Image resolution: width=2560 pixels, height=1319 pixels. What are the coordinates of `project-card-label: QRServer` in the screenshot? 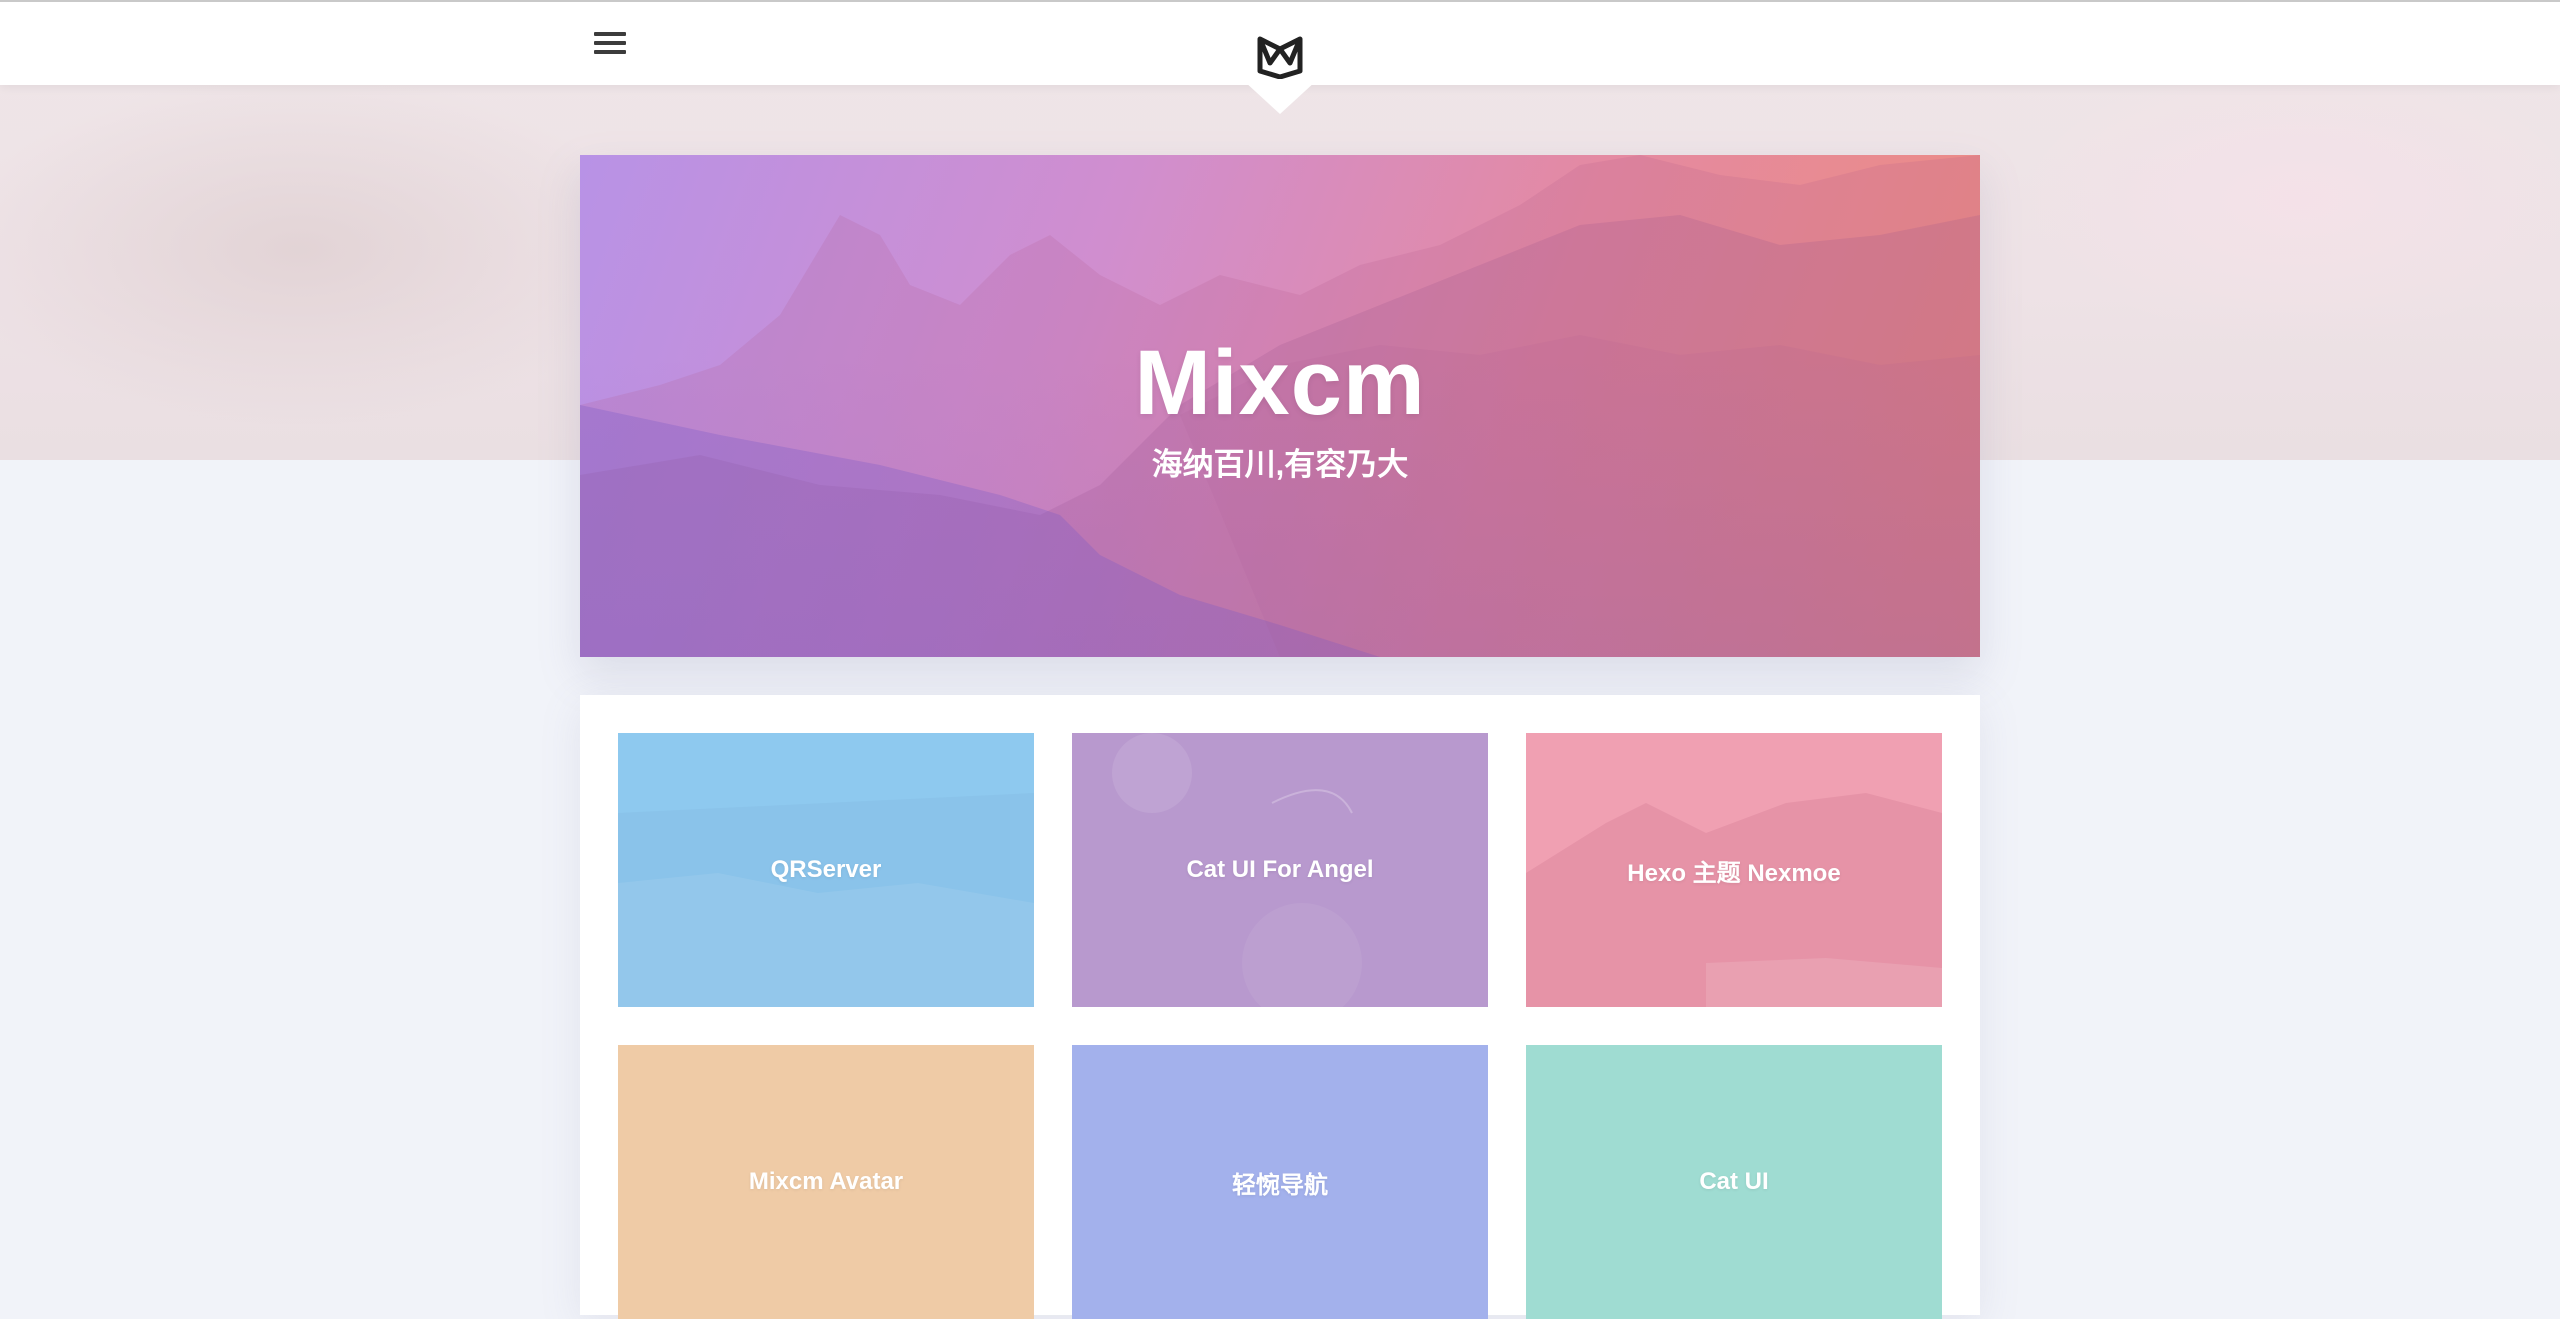 It's located at (826, 869).